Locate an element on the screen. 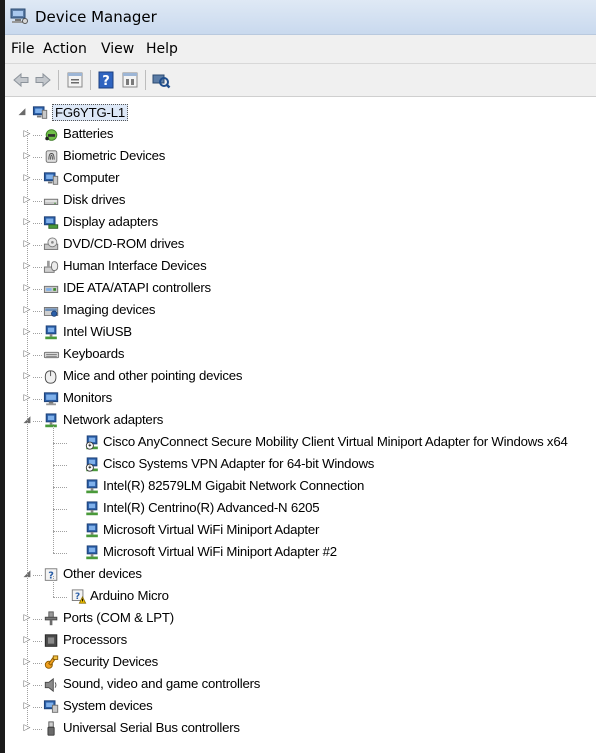 The height and width of the screenshot is (753, 596). tree-node-label: Ports (COM & LPT) is located at coordinates (118, 617).